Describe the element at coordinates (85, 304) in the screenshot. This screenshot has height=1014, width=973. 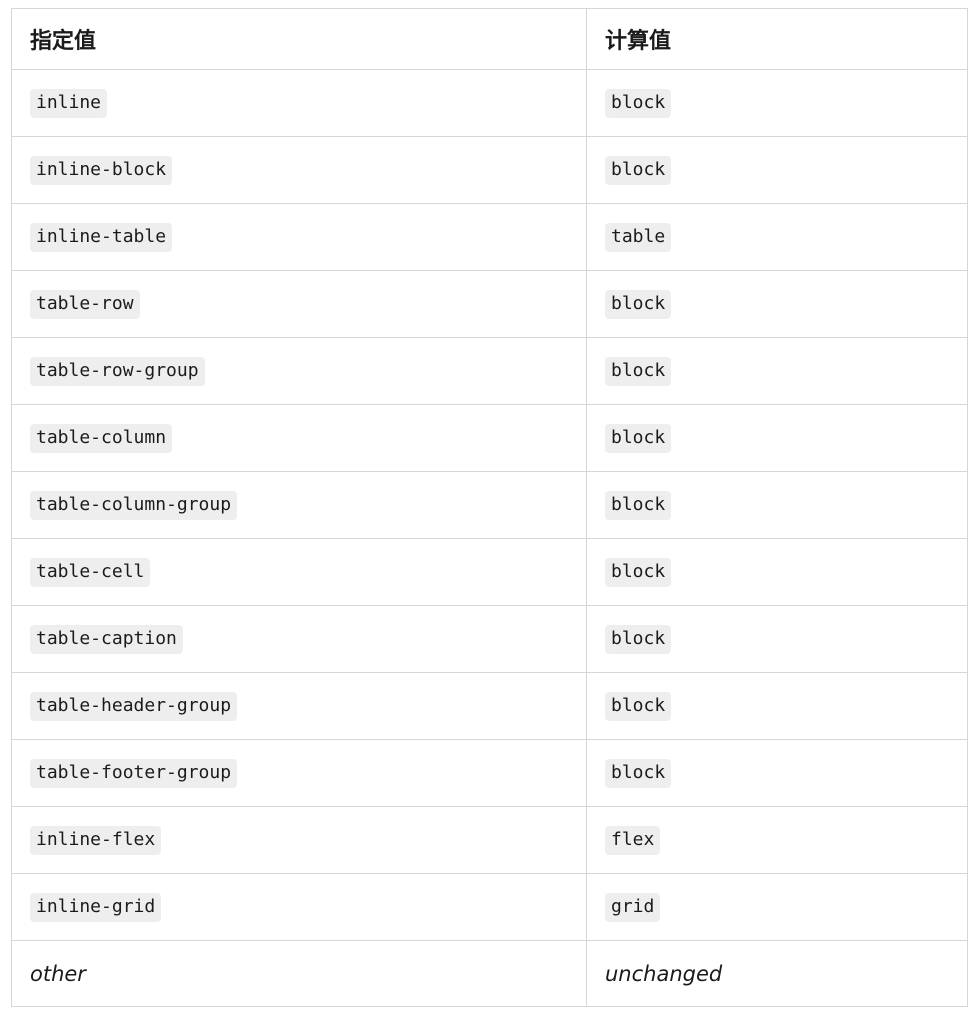
I see `specified-code: table-row` at that location.